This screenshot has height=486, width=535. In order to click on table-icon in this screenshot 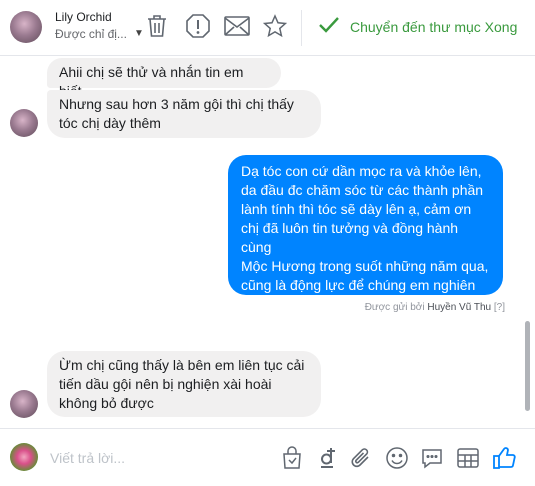, I will do `click(468, 458)`.